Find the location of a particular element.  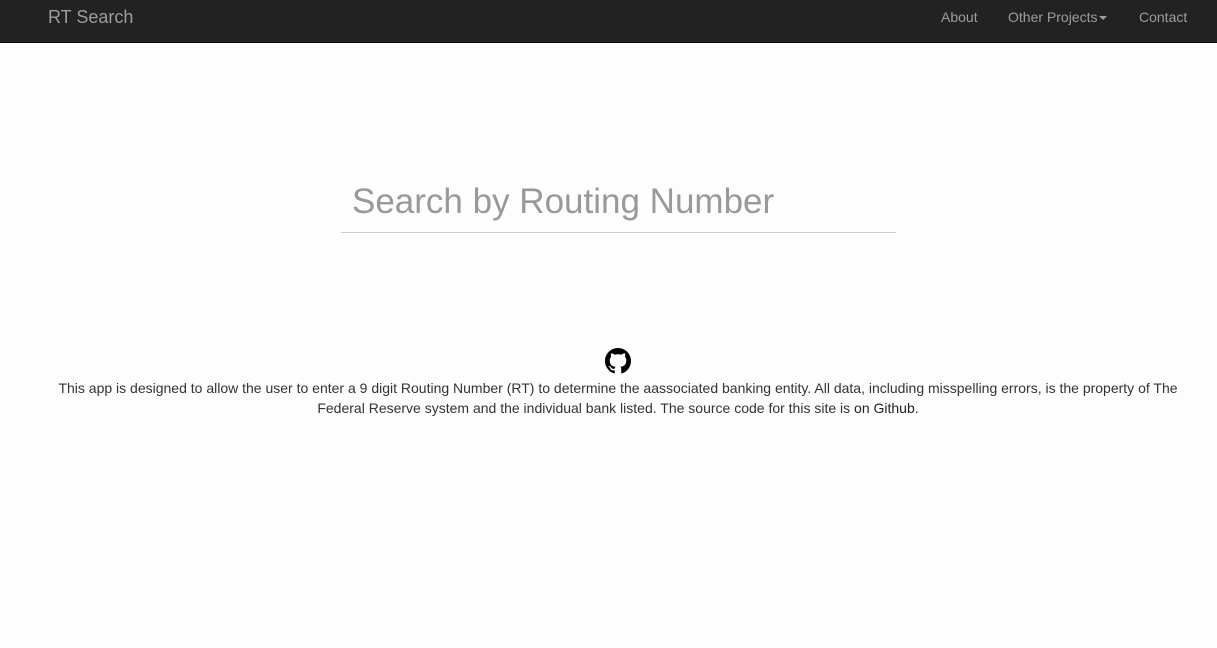

caret-down-icon is located at coordinates (1103, 18).